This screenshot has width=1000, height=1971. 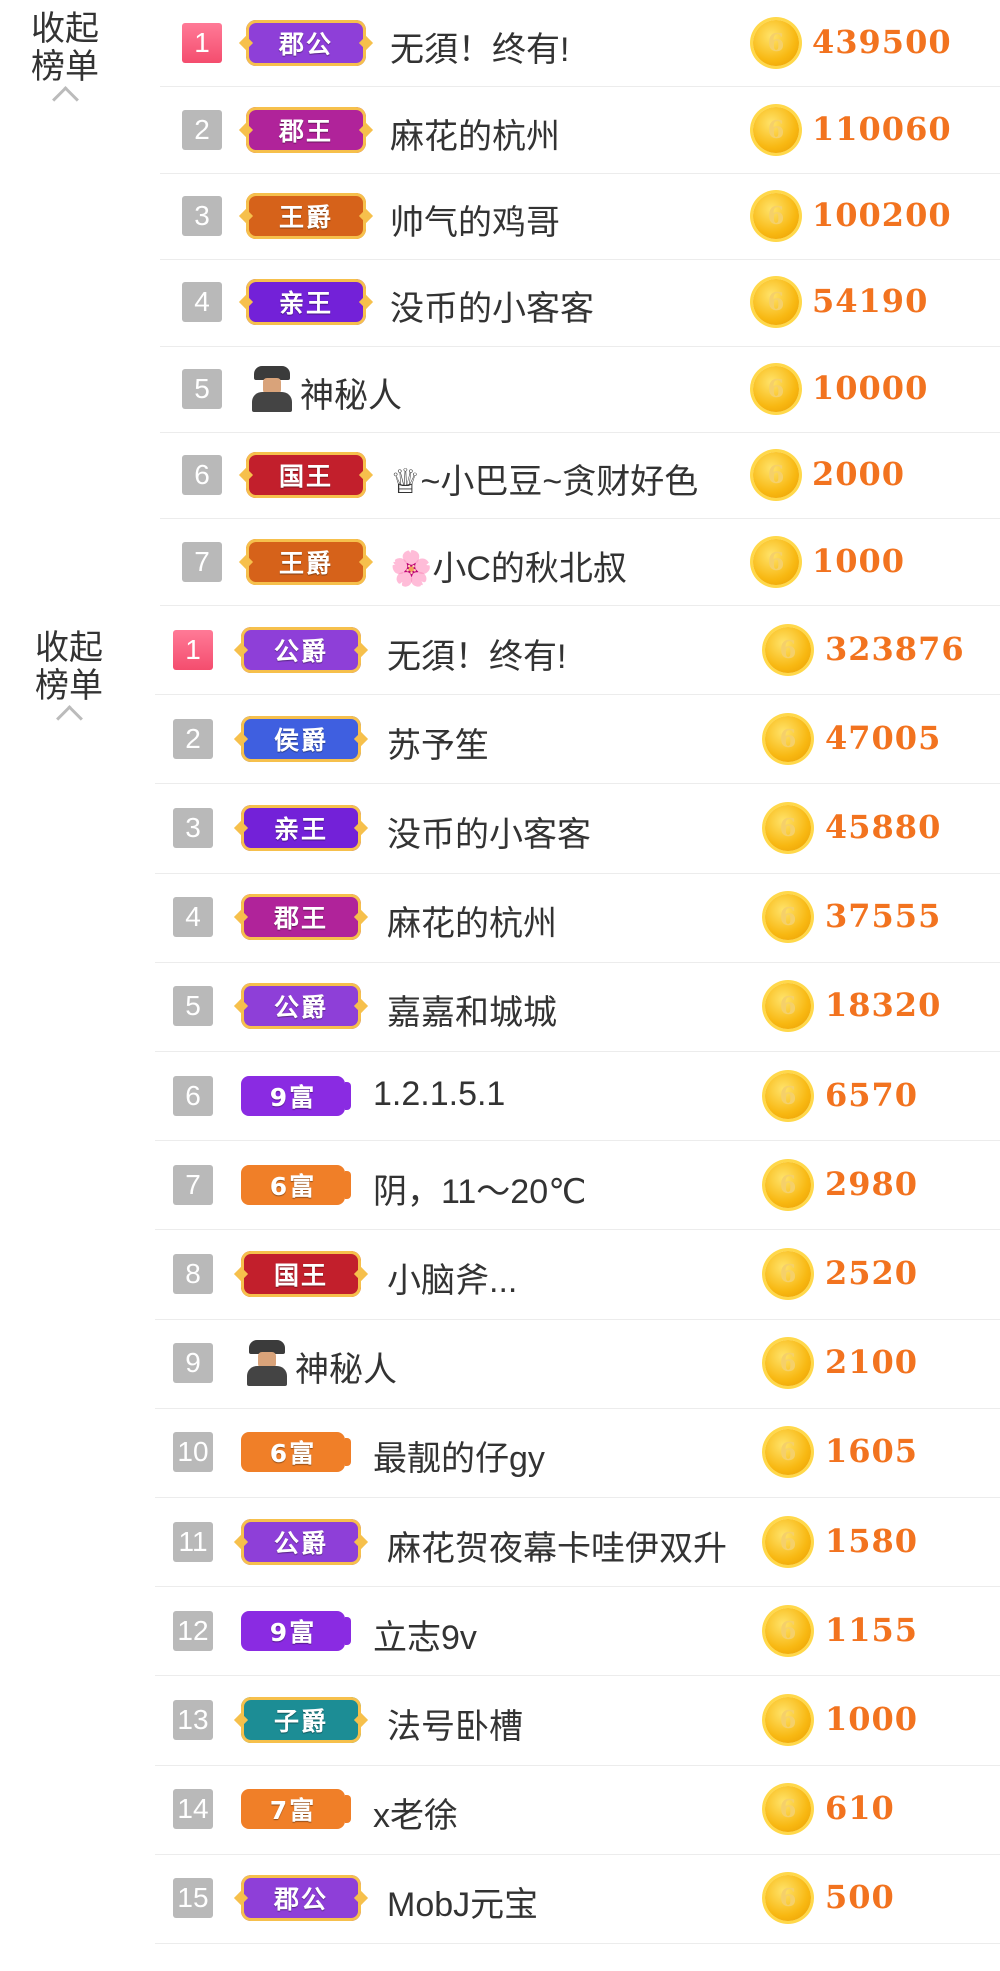 What do you see at coordinates (306, 561) in the screenshot?
I see `rank-badge: 王爵` at bounding box center [306, 561].